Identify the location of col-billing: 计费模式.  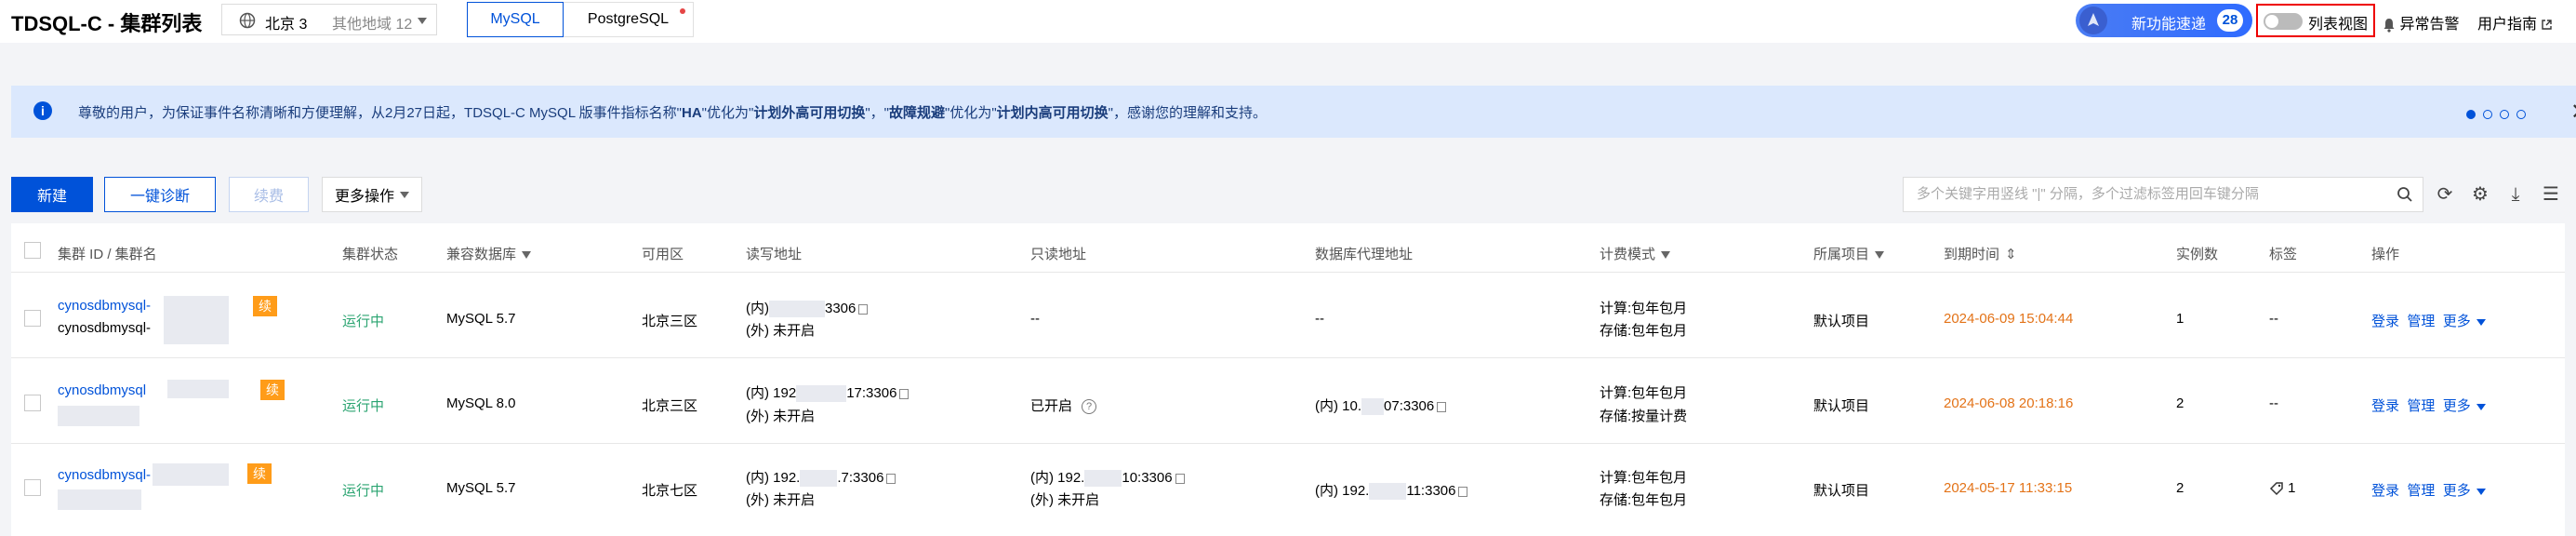
(1635, 253).